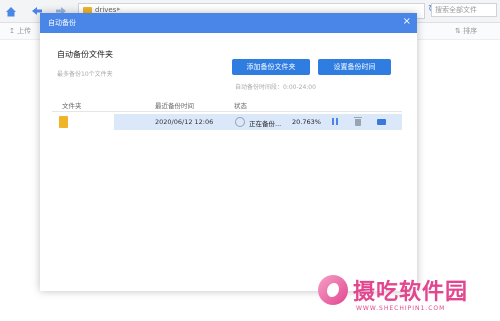  What do you see at coordinates (354, 67) in the screenshot?
I see `set-backup-time-button: 设置备份时间` at bounding box center [354, 67].